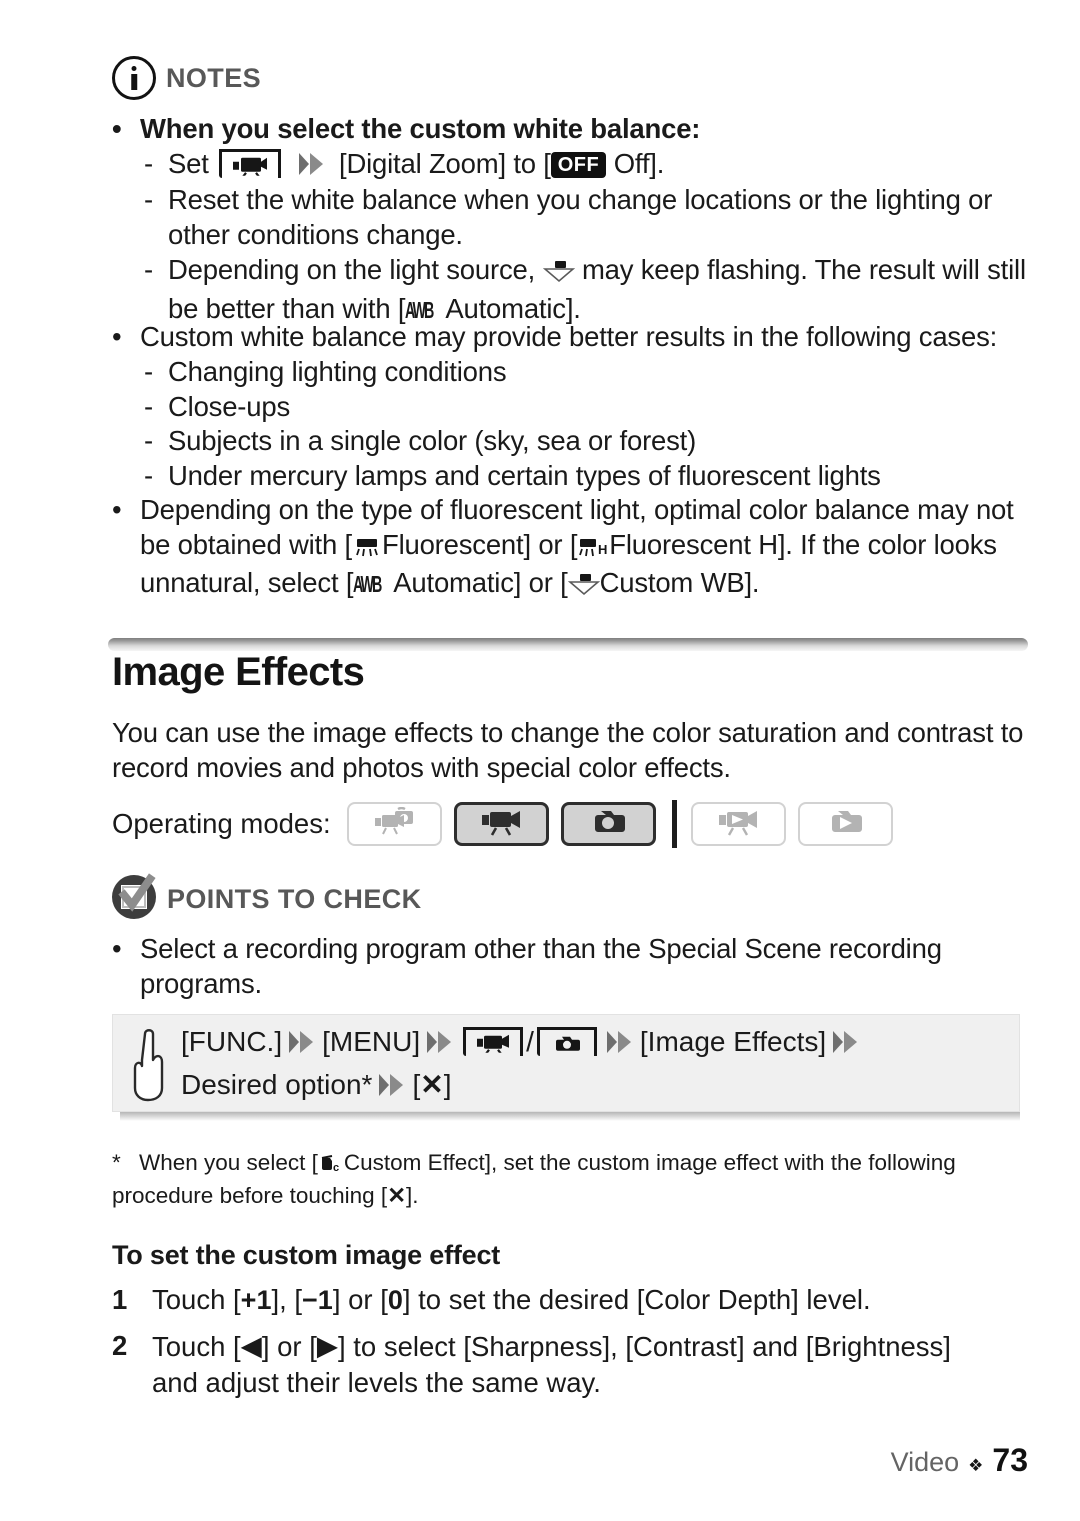 This screenshot has width=1080, height=1521. I want to click on still-camera-icon, so click(608, 824).